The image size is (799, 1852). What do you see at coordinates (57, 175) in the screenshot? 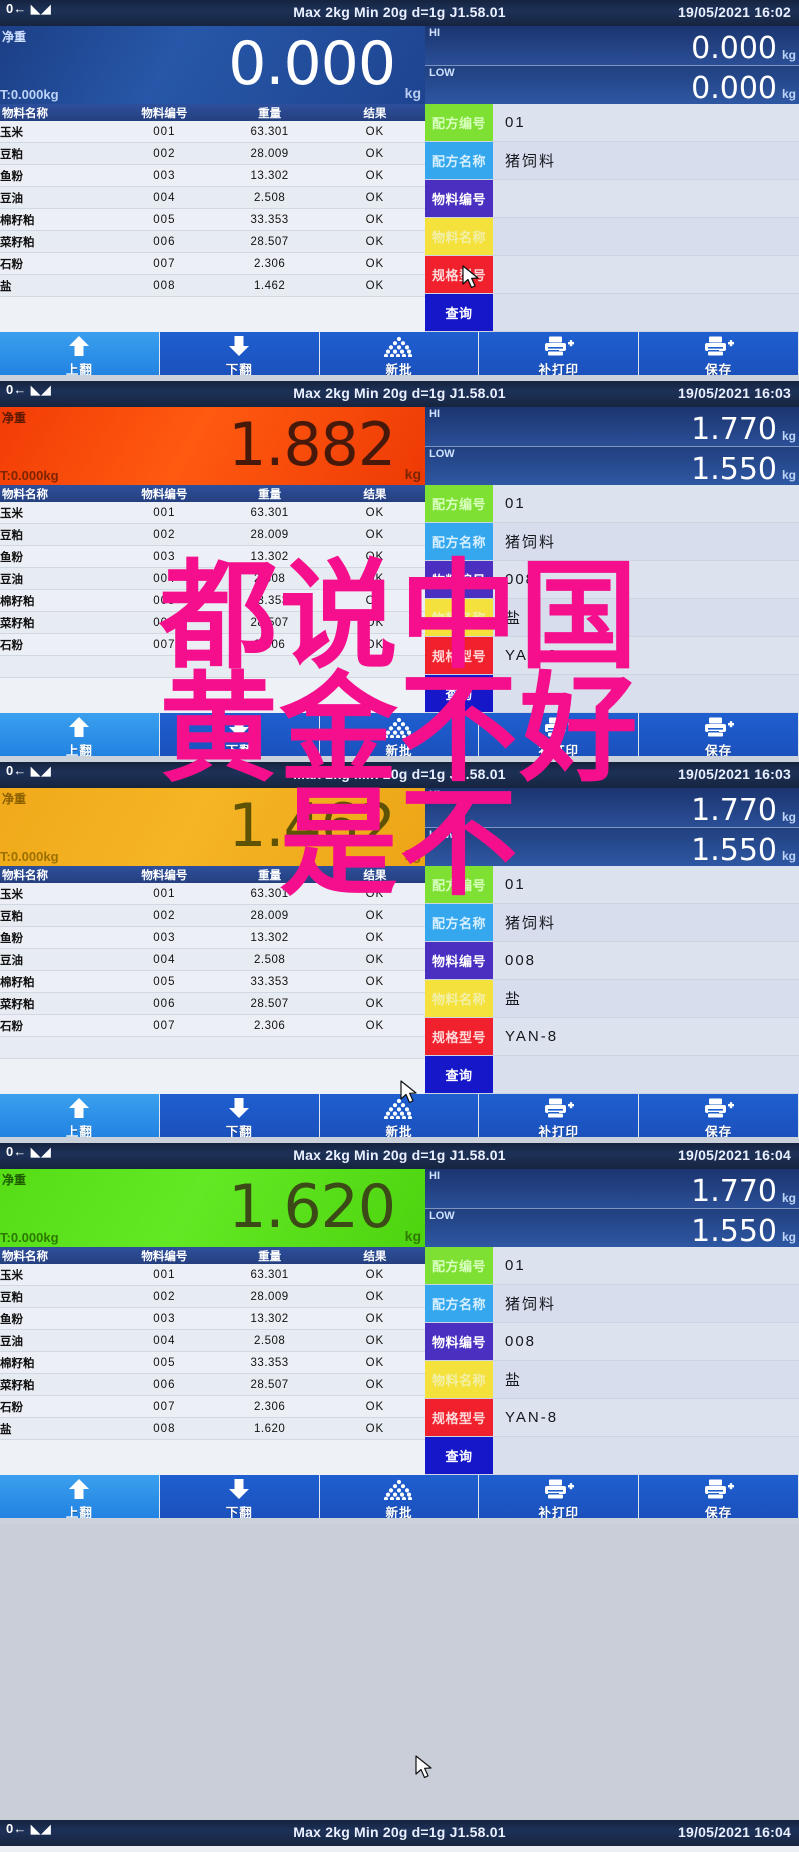
I see `cell-material-name: 鱼粉` at bounding box center [57, 175].